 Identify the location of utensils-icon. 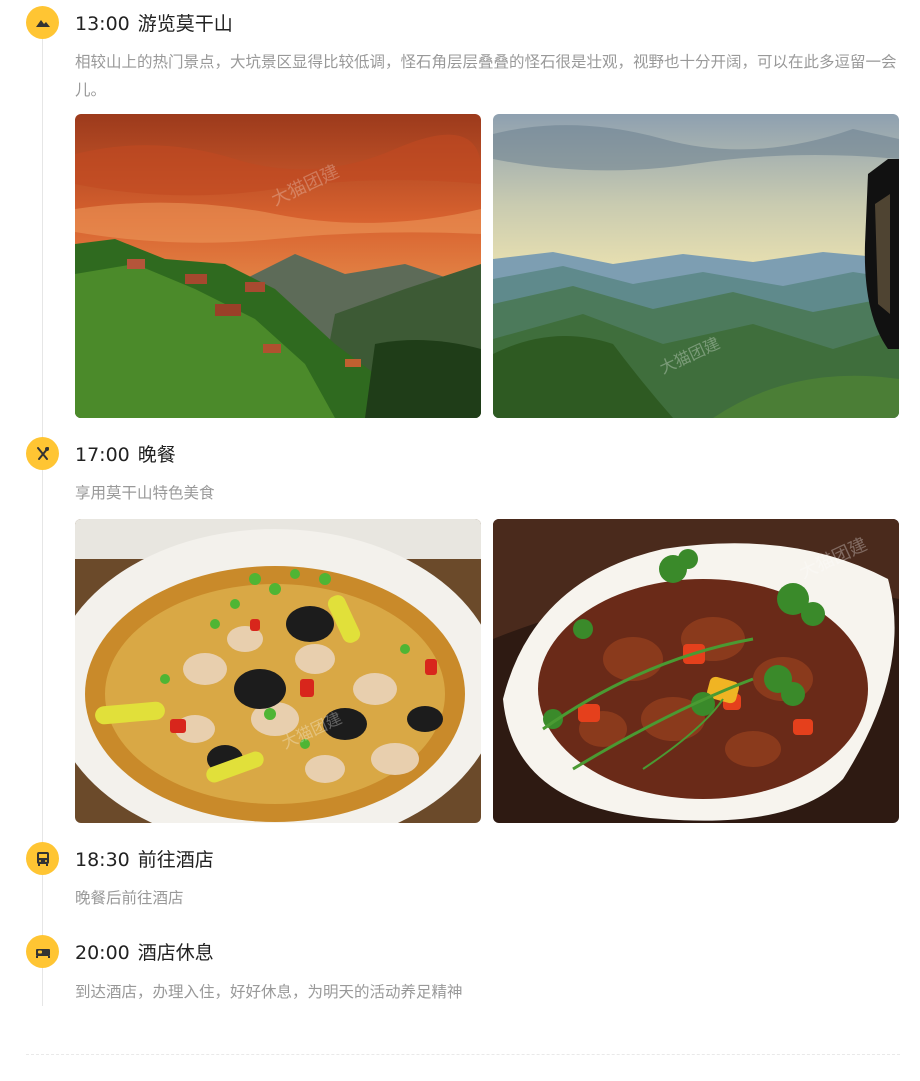
(42, 453).